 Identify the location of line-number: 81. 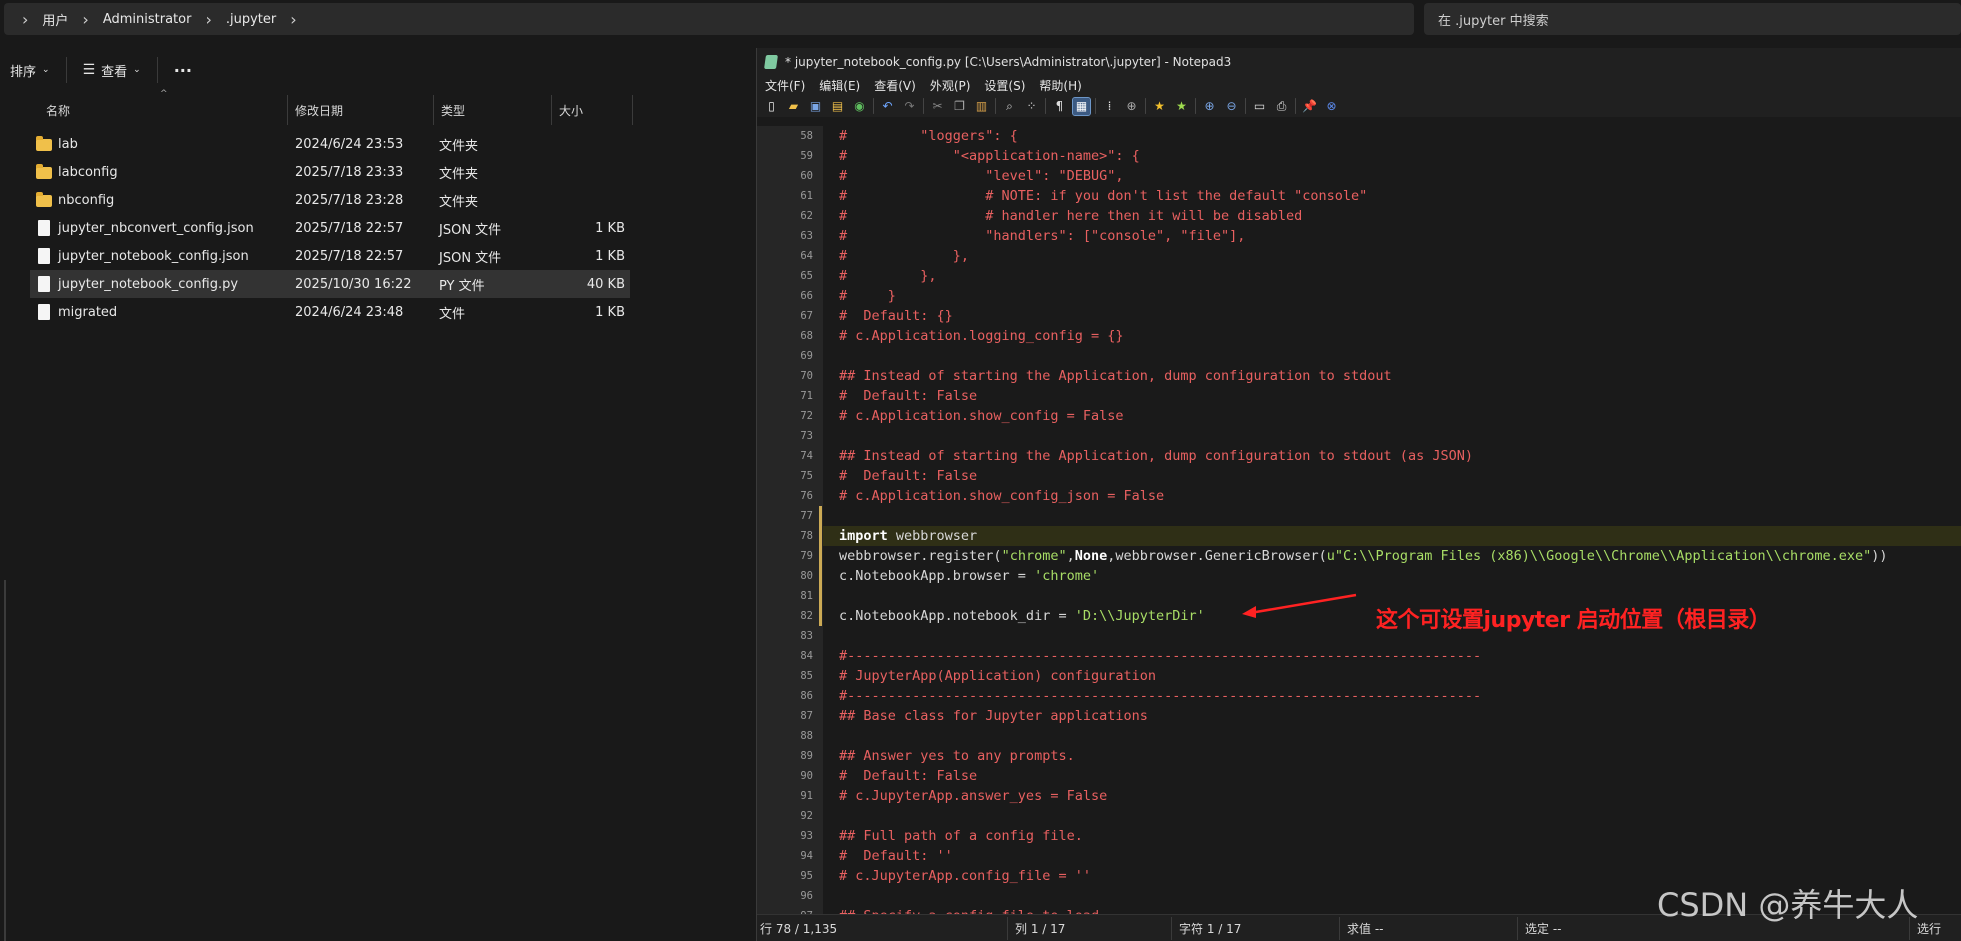
(806, 596).